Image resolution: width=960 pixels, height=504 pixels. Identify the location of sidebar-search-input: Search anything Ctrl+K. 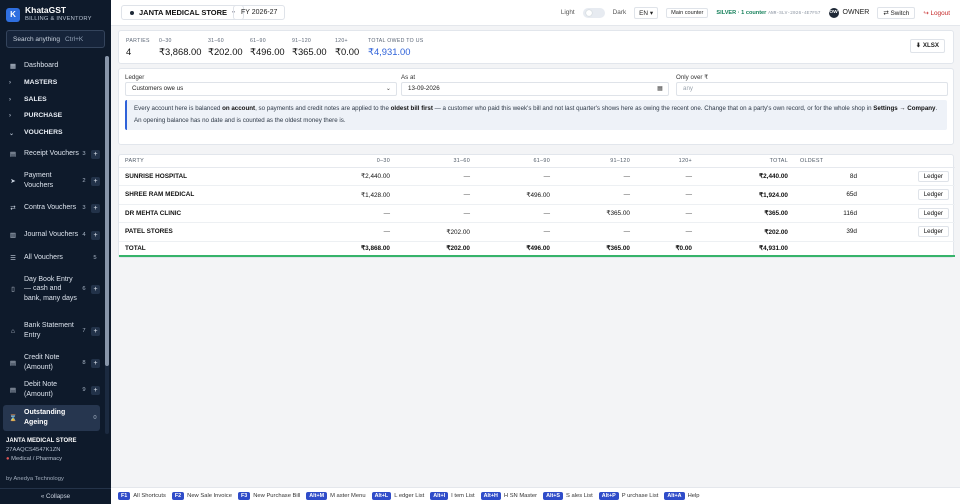
(55, 39).